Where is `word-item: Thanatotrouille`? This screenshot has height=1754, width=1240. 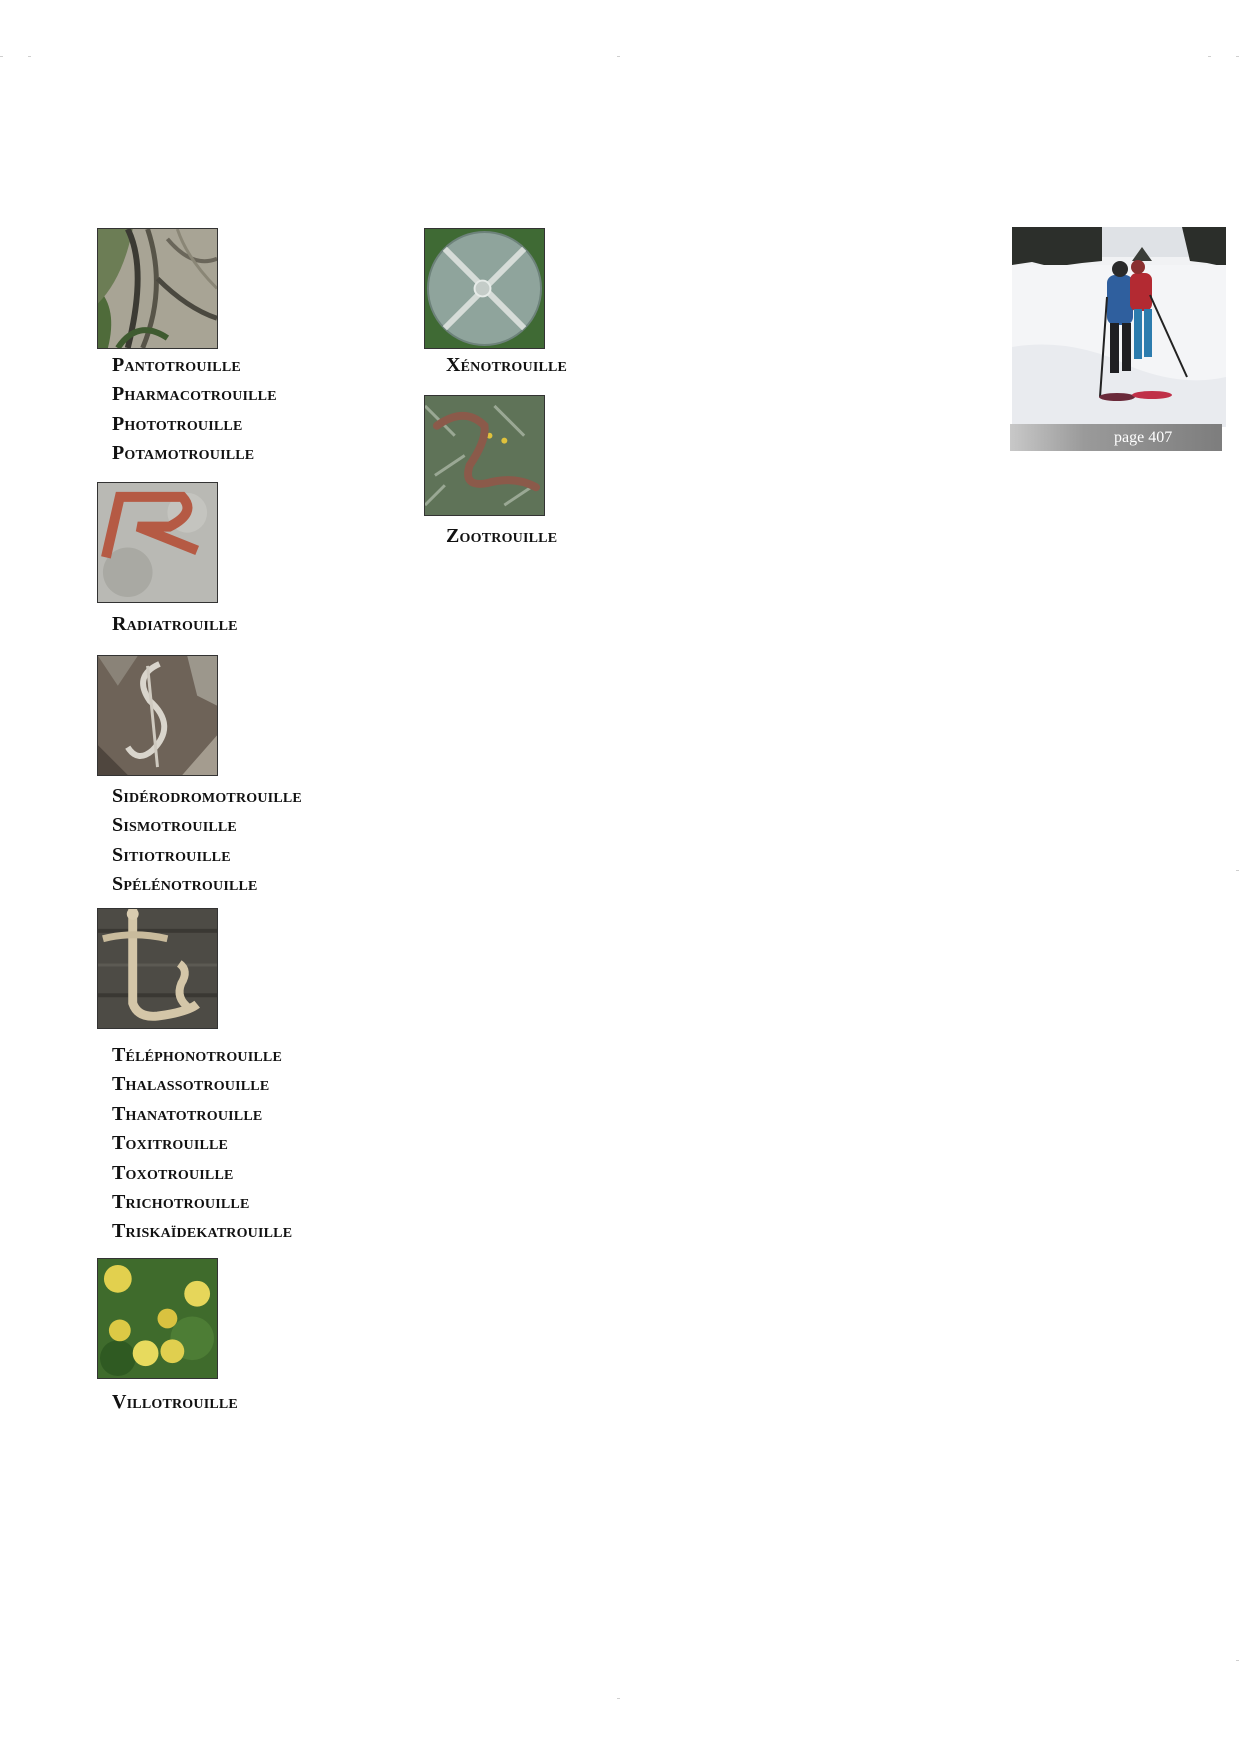 word-item: Thanatotrouille is located at coordinates (187, 1113).